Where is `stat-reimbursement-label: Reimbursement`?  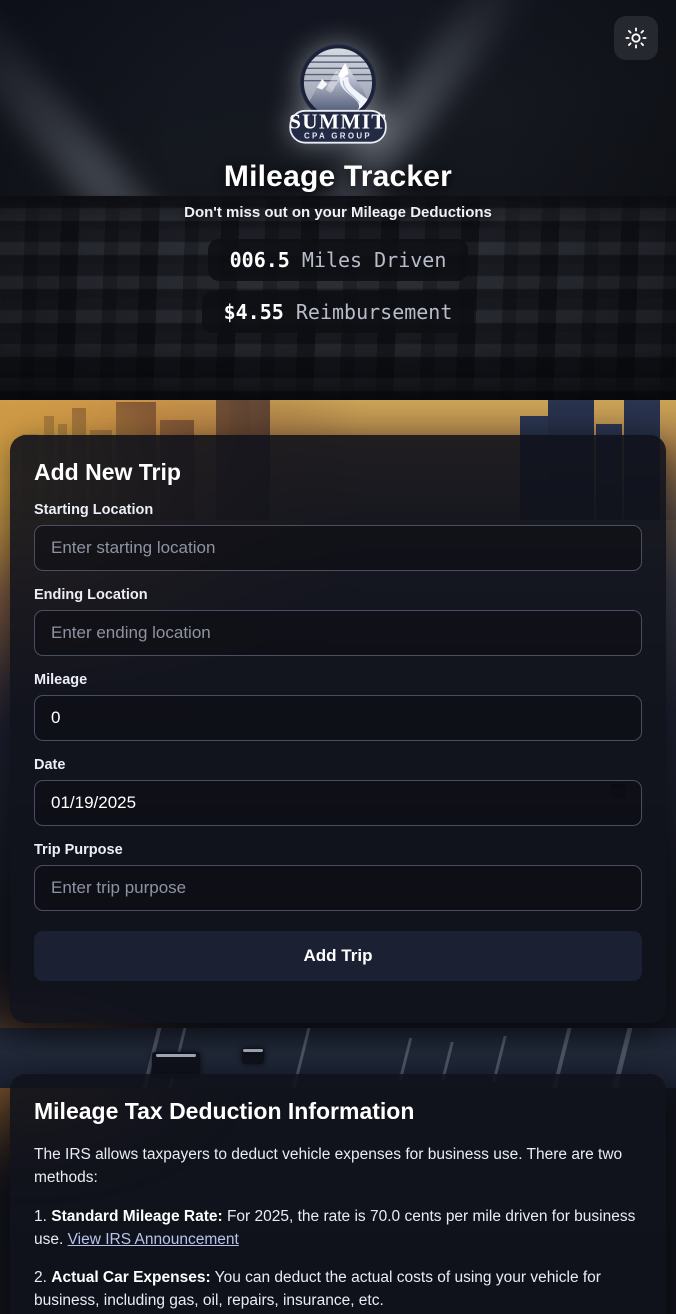
stat-reimbursement-label: Reimbursement is located at coordinates (374, 312).